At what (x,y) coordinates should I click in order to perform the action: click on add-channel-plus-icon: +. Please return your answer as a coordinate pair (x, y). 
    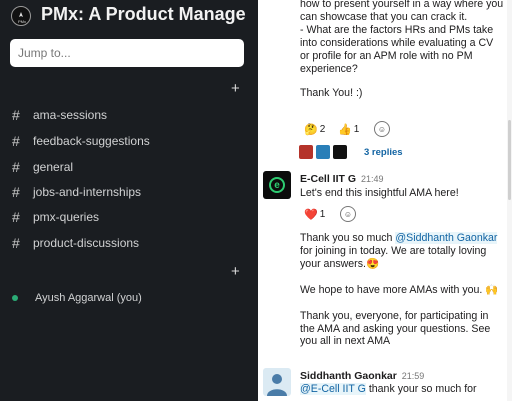
    Looking at the image, I should click on (235, 88).